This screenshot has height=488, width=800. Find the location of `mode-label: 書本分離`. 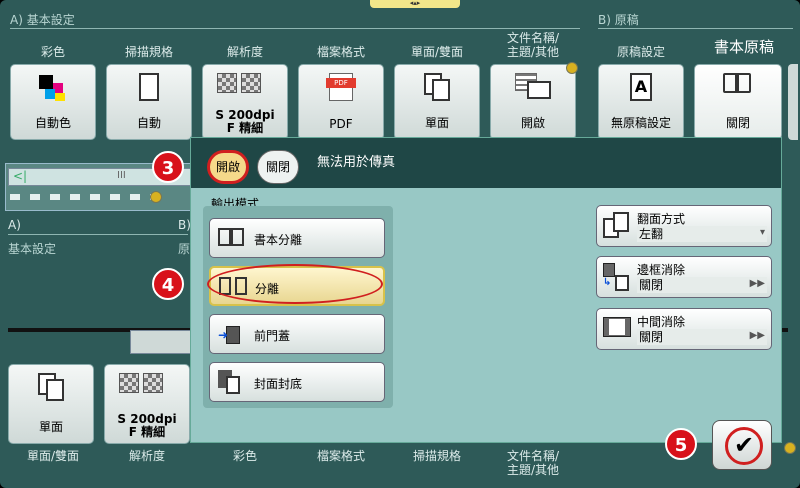

mode-label: 書本分離 is located at coordinates (278, 240).